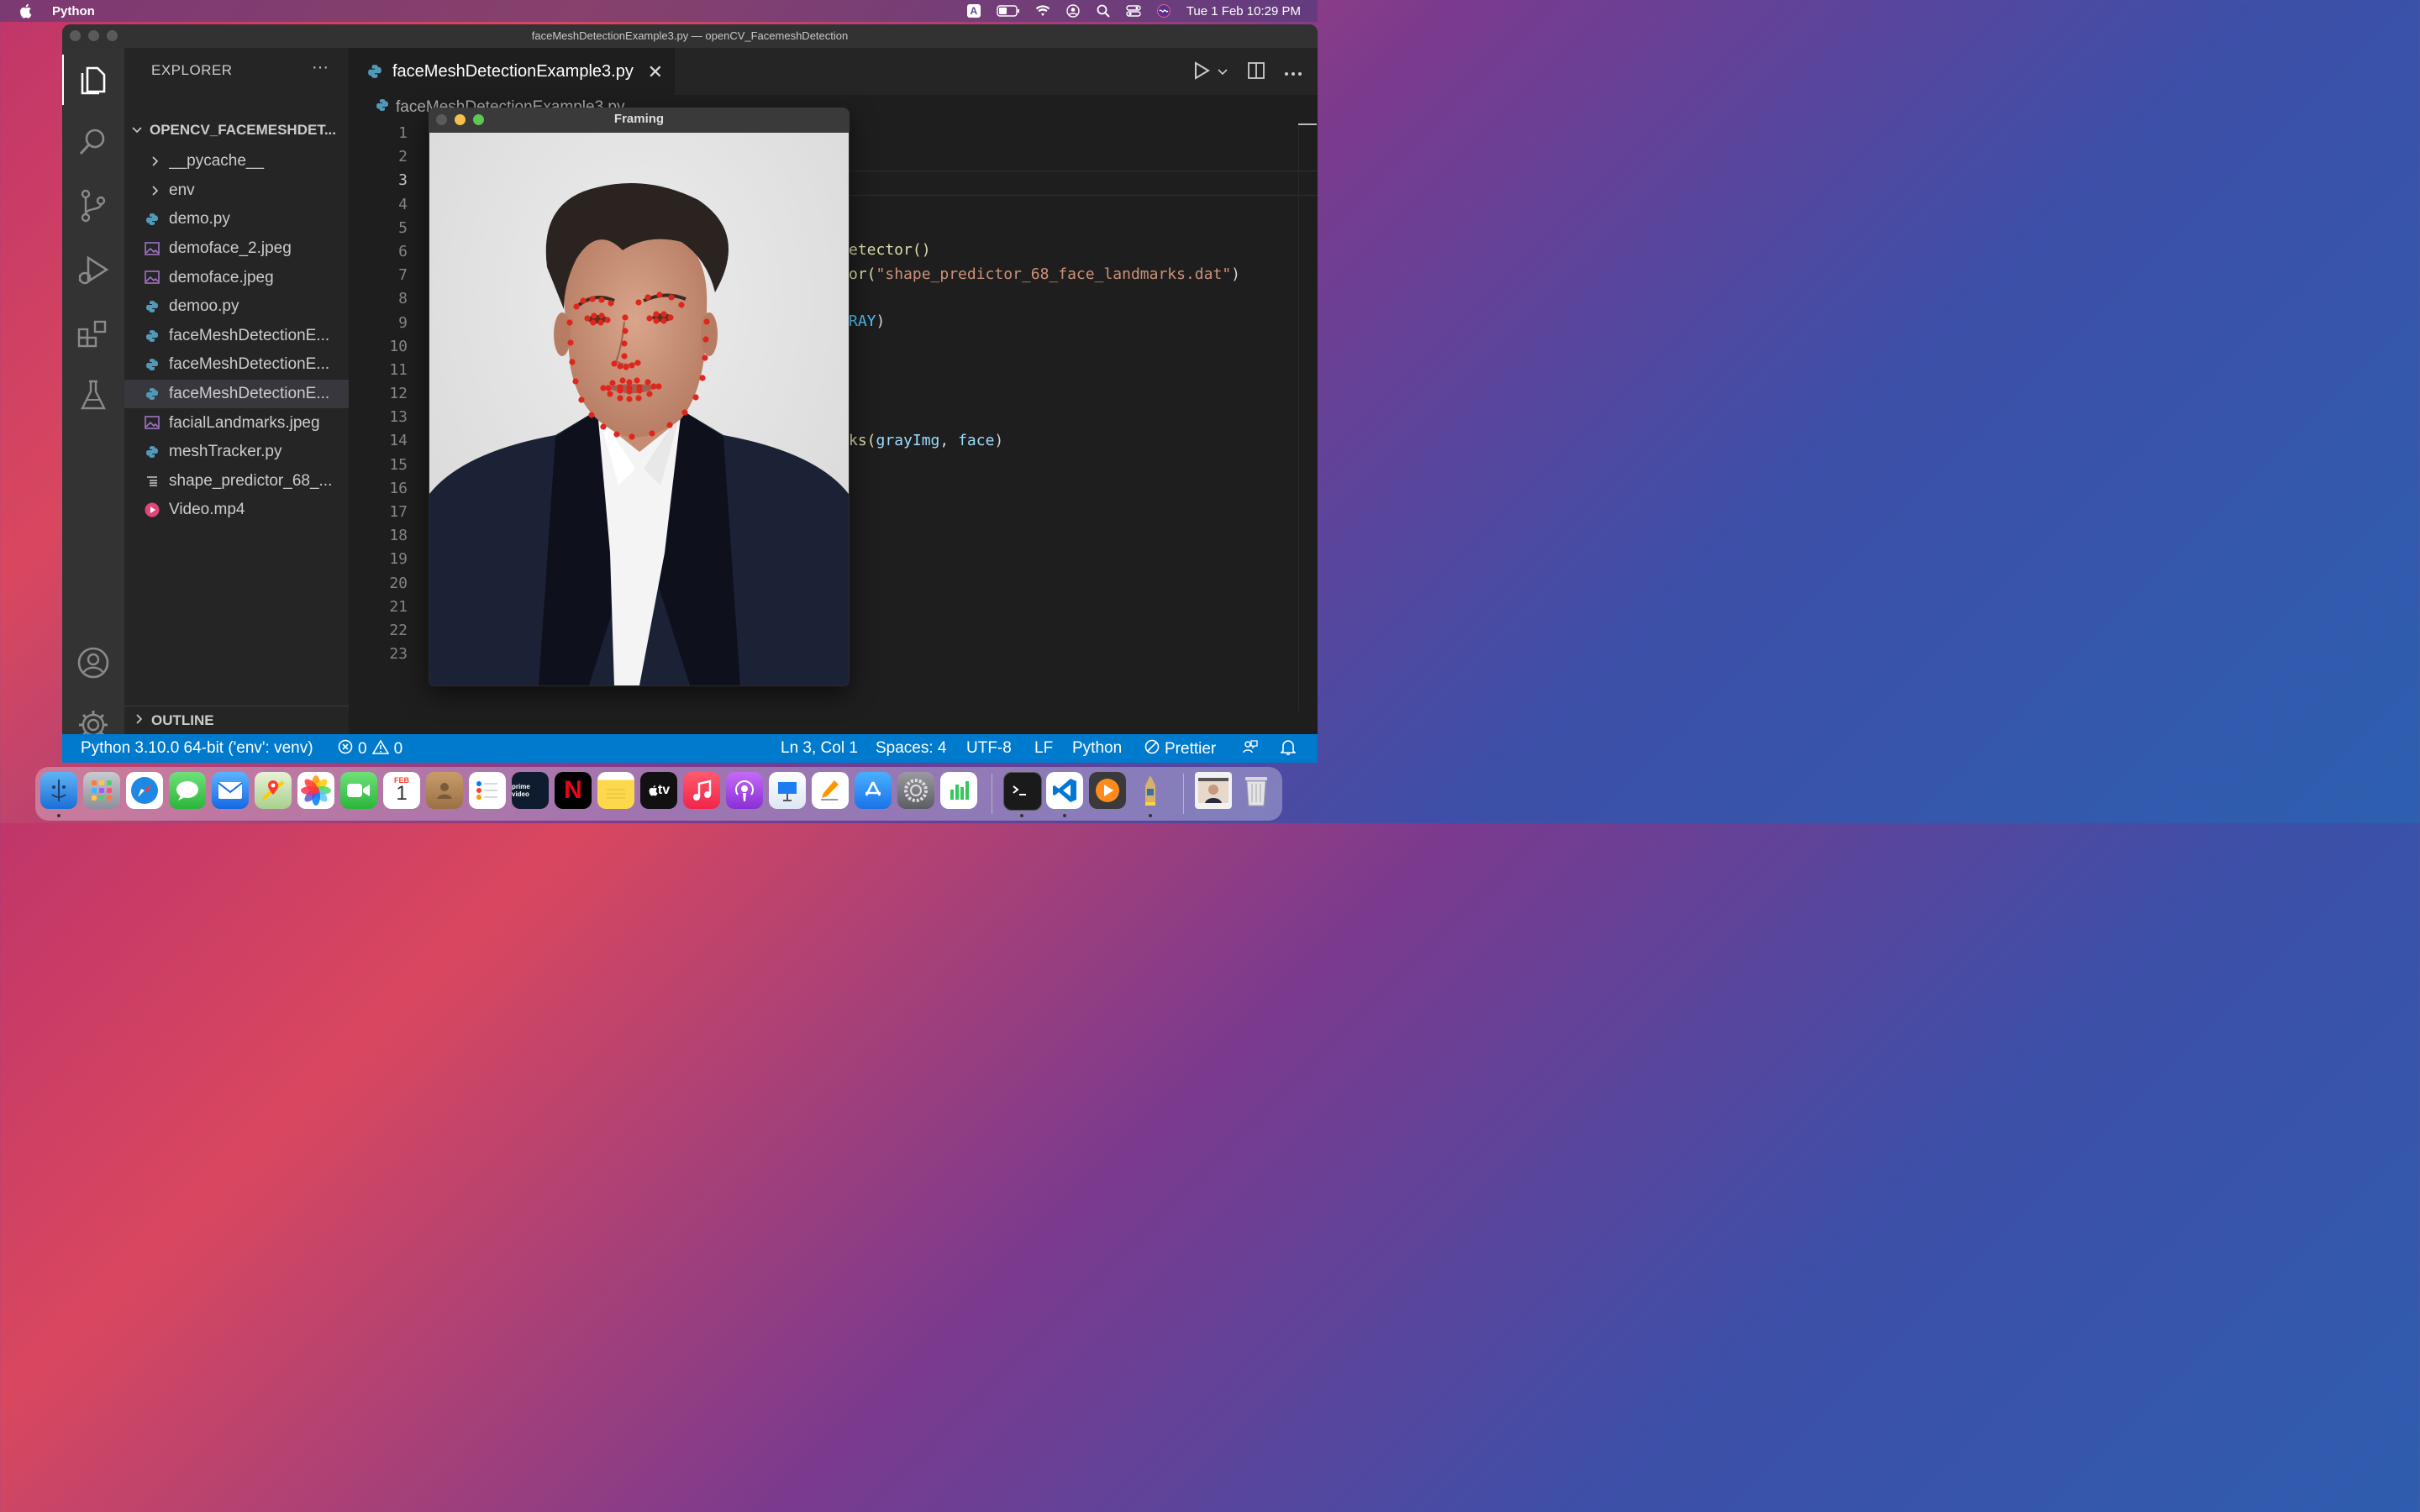 The height and width of the screenshot is (1512, 2420). I want to click on app-store-icon, so click(873, 790).